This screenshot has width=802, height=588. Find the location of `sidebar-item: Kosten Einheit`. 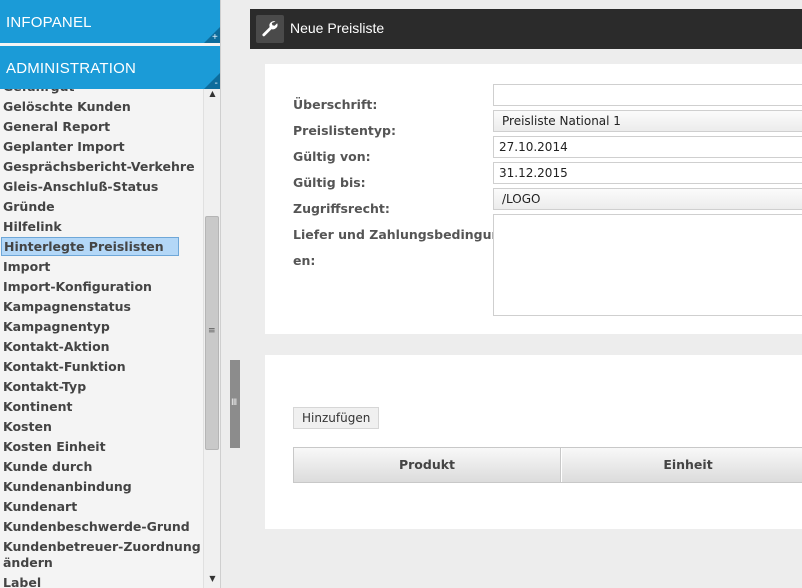

sidebar-item: Kosten Einheit is located at coordinates (101, 447).